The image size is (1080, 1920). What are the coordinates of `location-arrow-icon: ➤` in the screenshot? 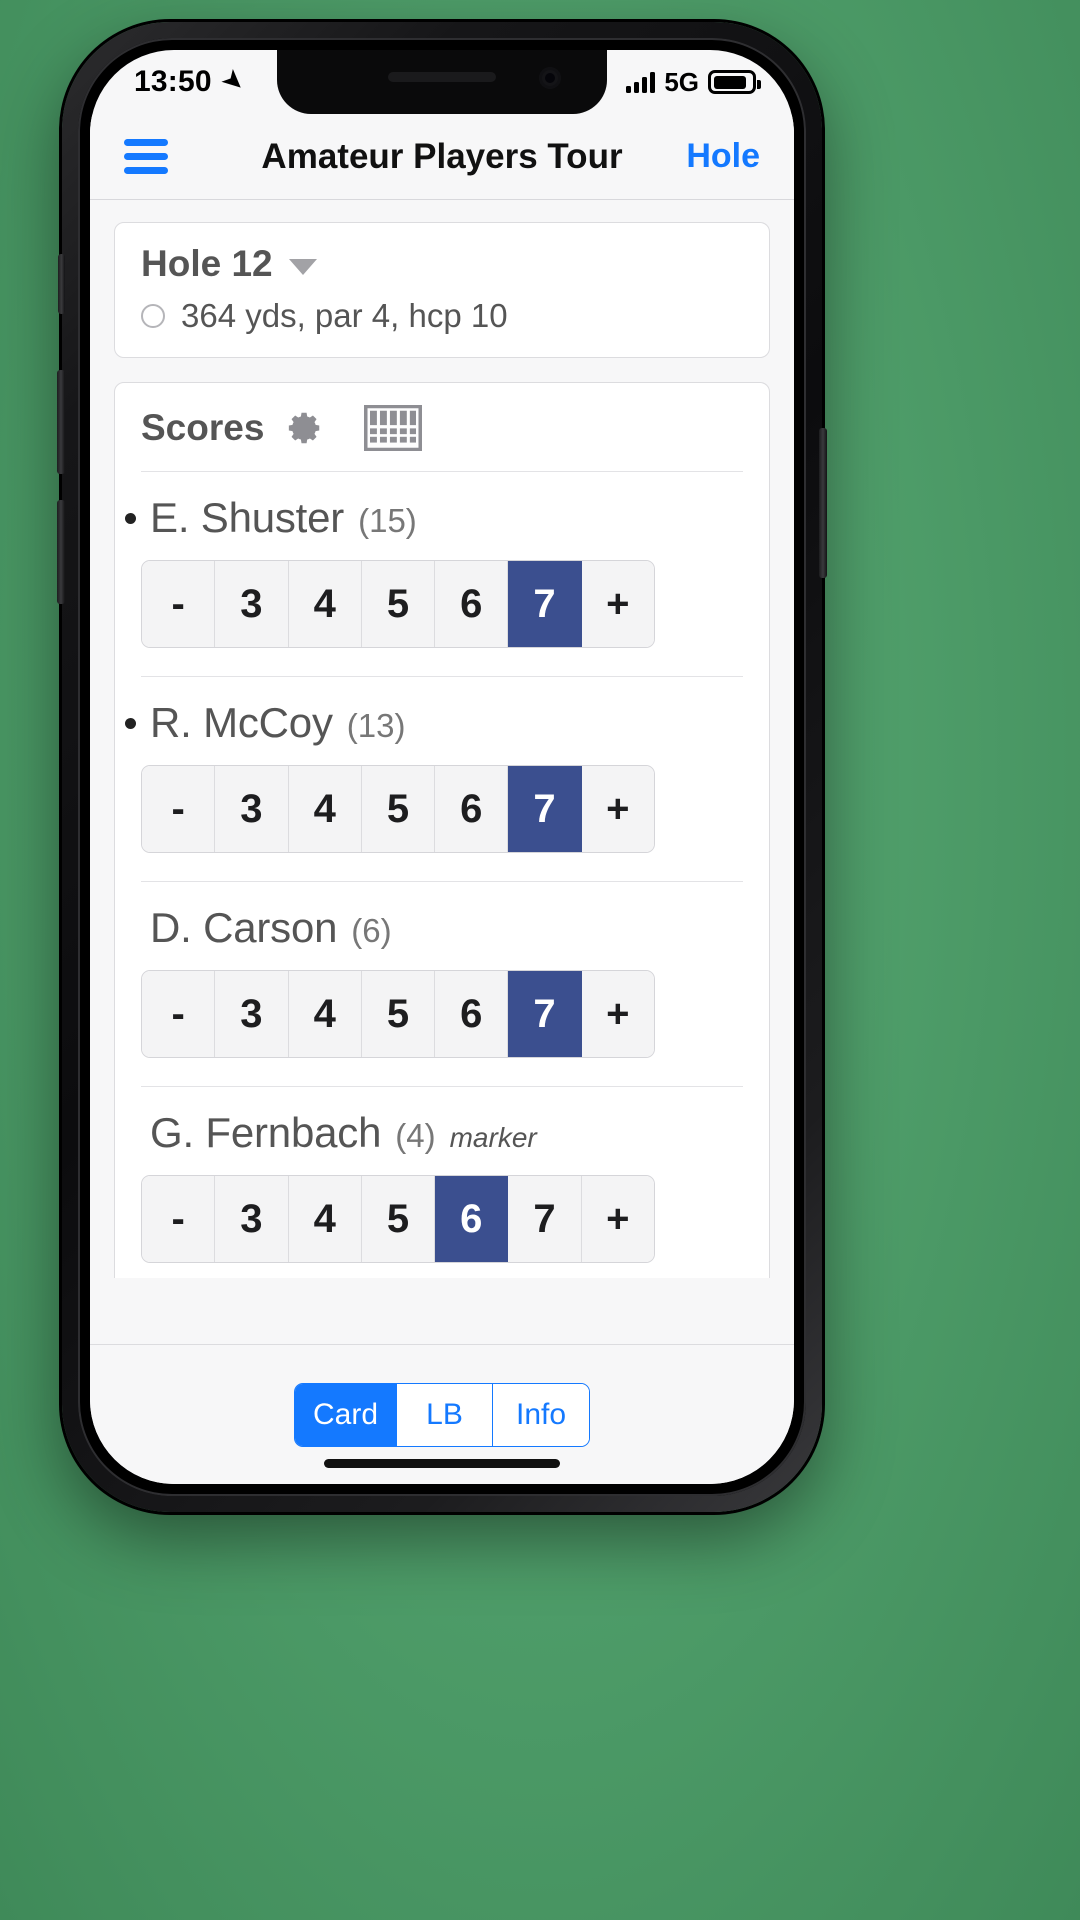 It's located at (233, 80).